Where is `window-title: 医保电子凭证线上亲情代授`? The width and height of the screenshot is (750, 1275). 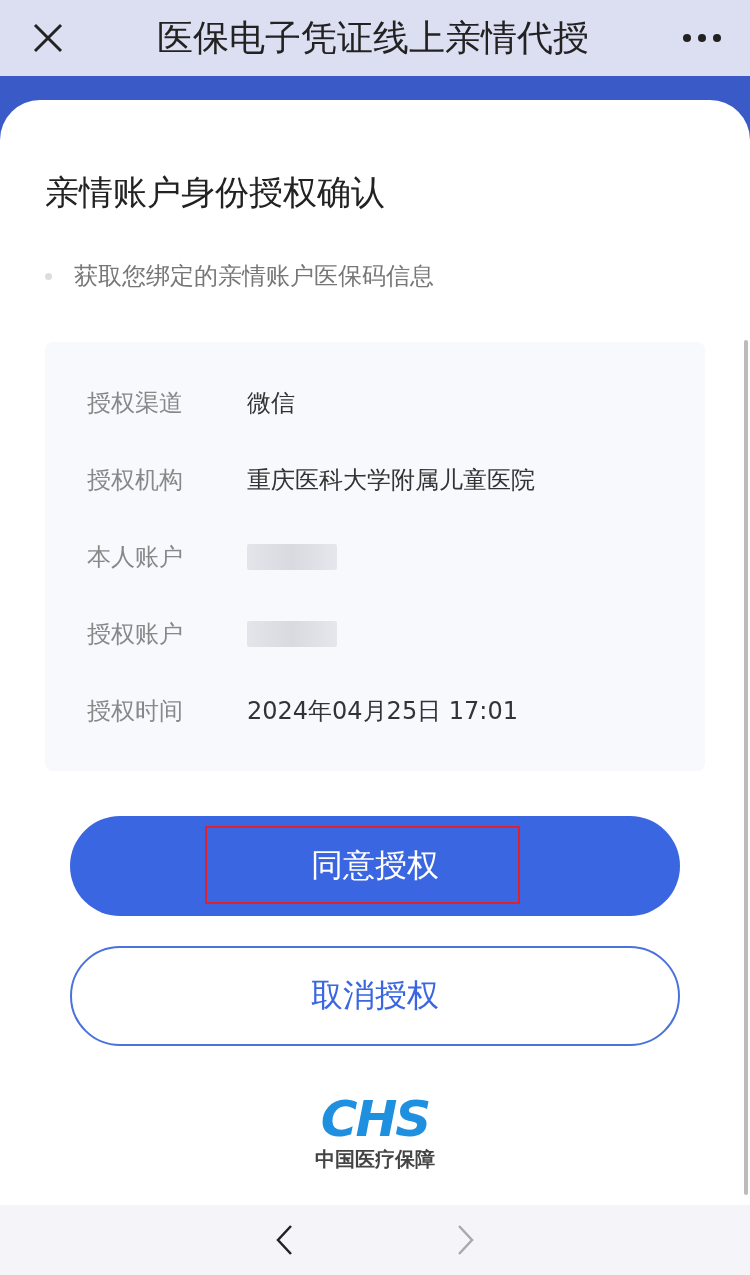
window-title: 医保电子凭证线上亲情代授 is located at coordinates (373, 37).